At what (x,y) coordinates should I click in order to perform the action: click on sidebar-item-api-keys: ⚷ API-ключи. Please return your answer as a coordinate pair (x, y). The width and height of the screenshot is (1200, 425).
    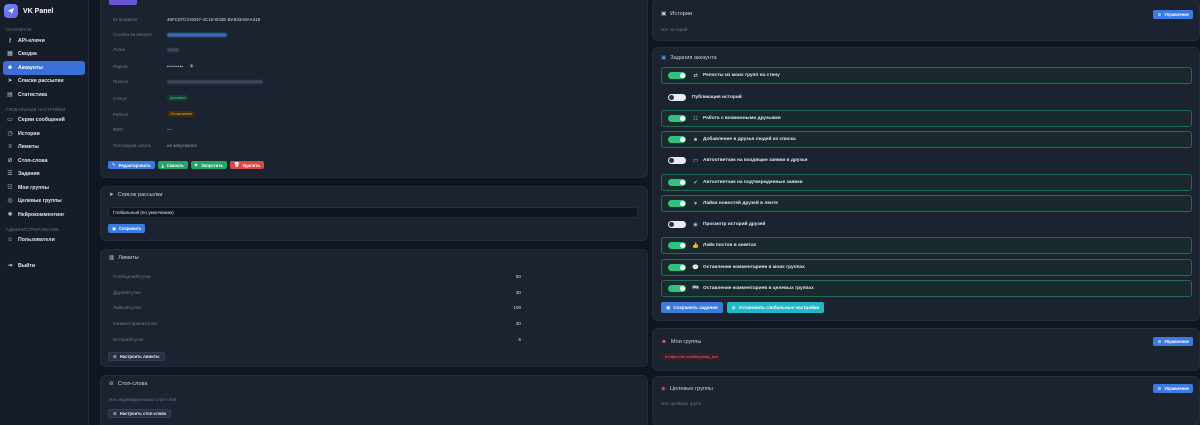
    Looking at the image, I should click on (44, 41).